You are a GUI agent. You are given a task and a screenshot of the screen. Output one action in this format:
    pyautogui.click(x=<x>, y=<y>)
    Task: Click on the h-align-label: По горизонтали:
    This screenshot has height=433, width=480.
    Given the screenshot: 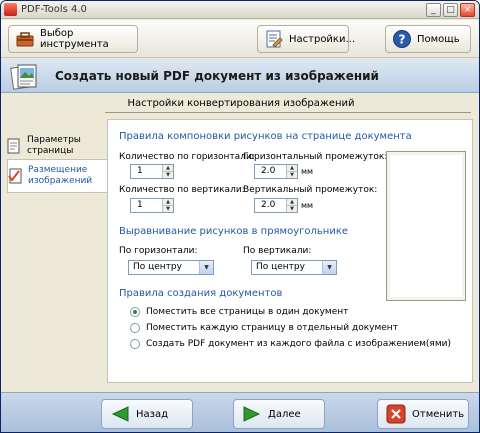 What is the action you would take?
    pyautogui.click(x=158, y=251)
    